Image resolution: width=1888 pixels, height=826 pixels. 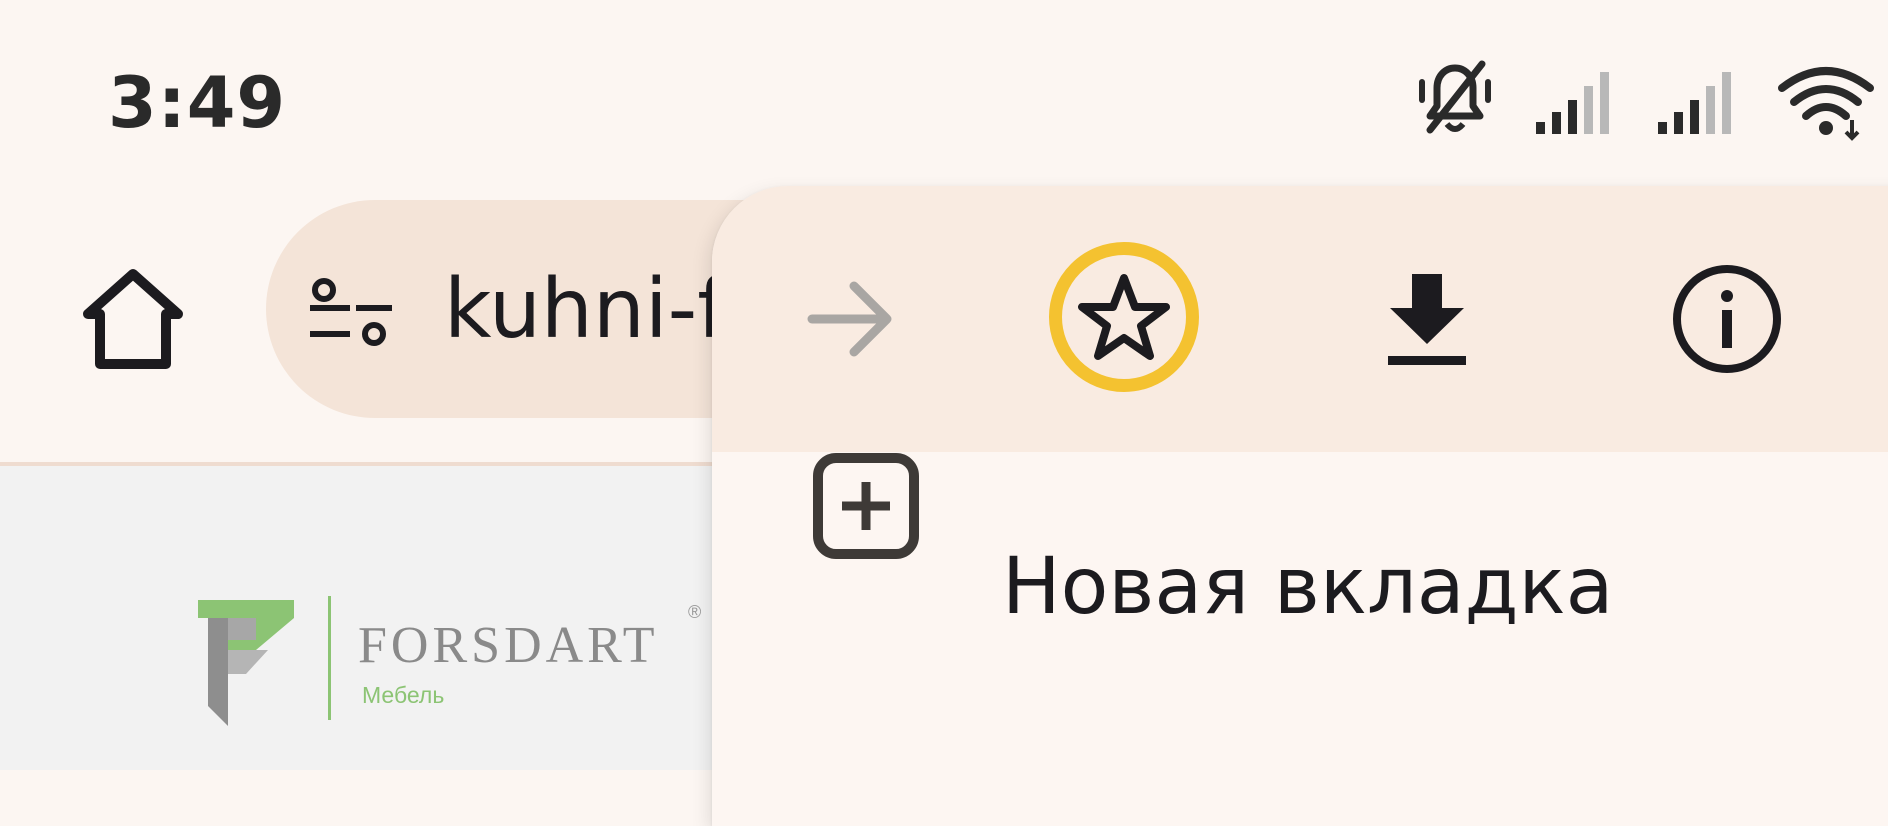 What do you see at coordinates (1308, 587) in the screenshot?
I see `menu-item-label: Новая вкладка` at bounding box center [1308, 587].